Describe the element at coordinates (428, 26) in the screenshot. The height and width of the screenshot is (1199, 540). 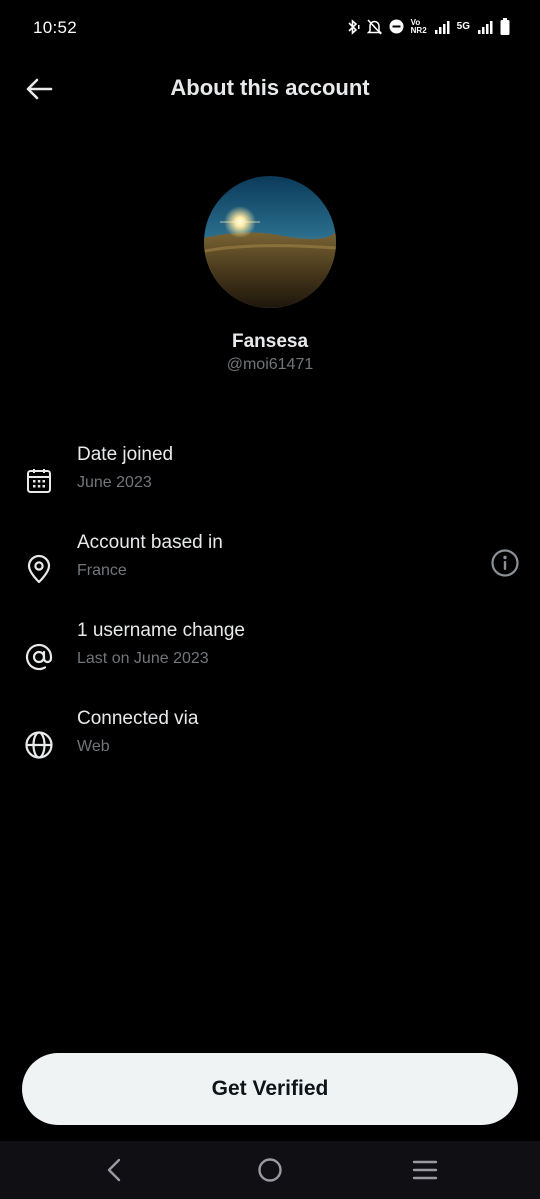
I see `system-icons: Vo NR2 5G` at that location.